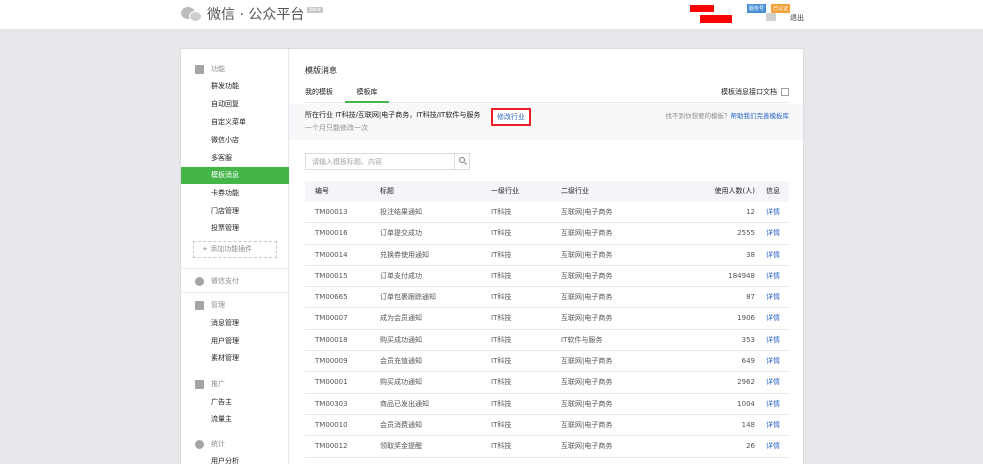  What do you see at coordinates (547, 255) in the screenshot?
I see `table-row: TM00014 兑换券使用通知 IT科技 互联网|电子商务 38 详情` at bounding box center [547, 255].